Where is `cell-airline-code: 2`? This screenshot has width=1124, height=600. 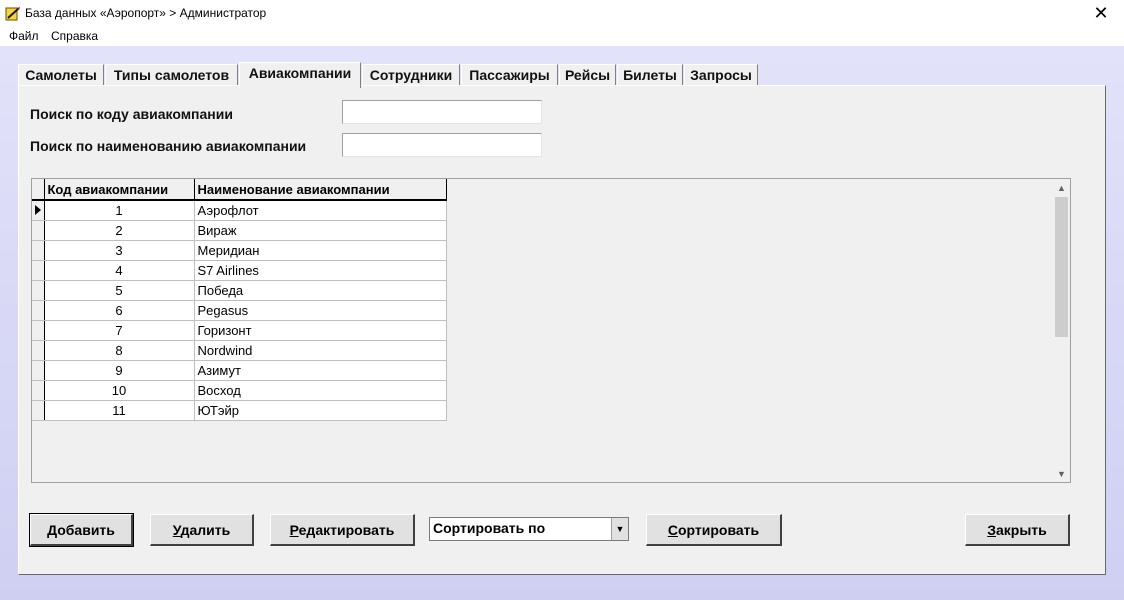
cell-airline-code: 2 is located at coordinates (119, 230).